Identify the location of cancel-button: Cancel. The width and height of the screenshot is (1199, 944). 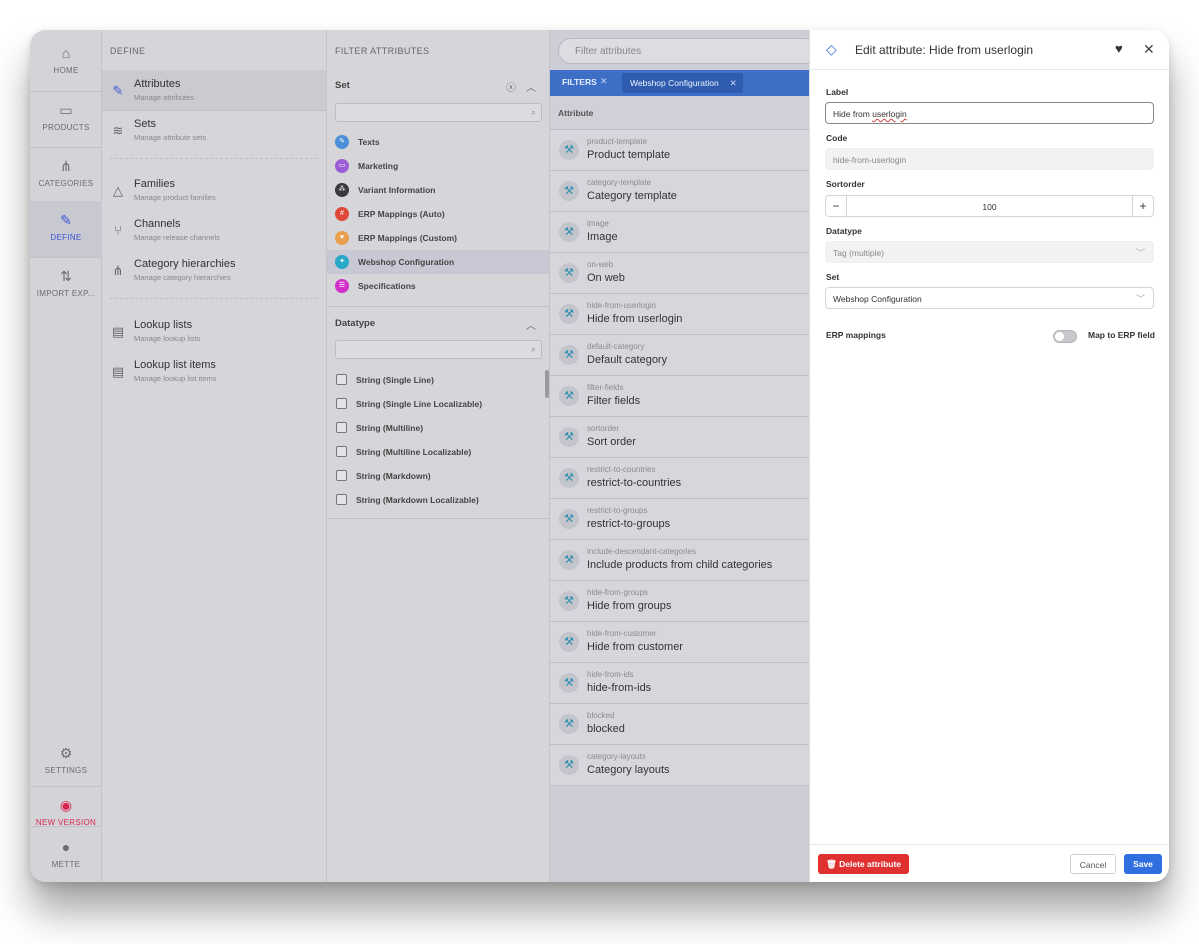
(1093, 864).